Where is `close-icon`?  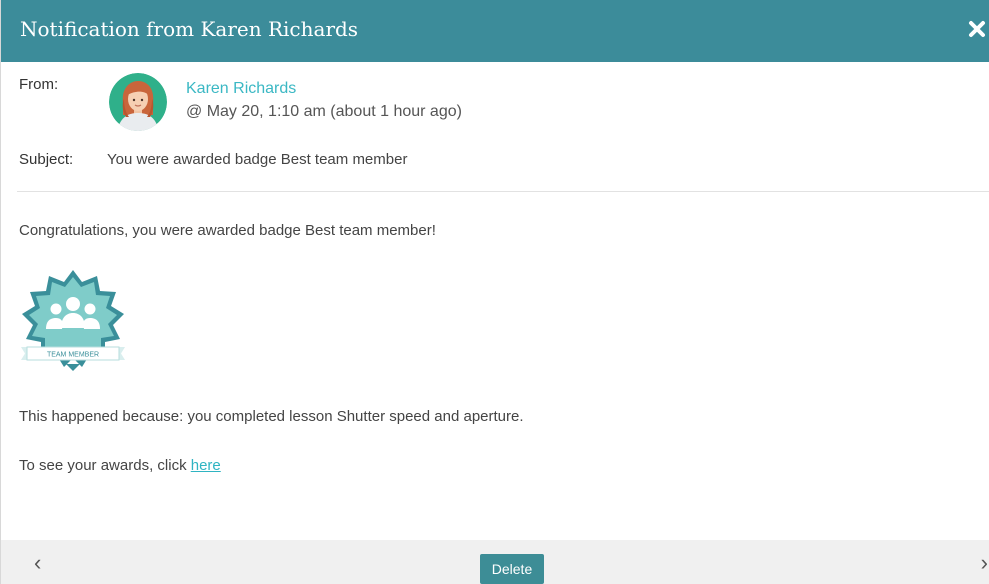
close-icon is located at coordinates (977, 29).